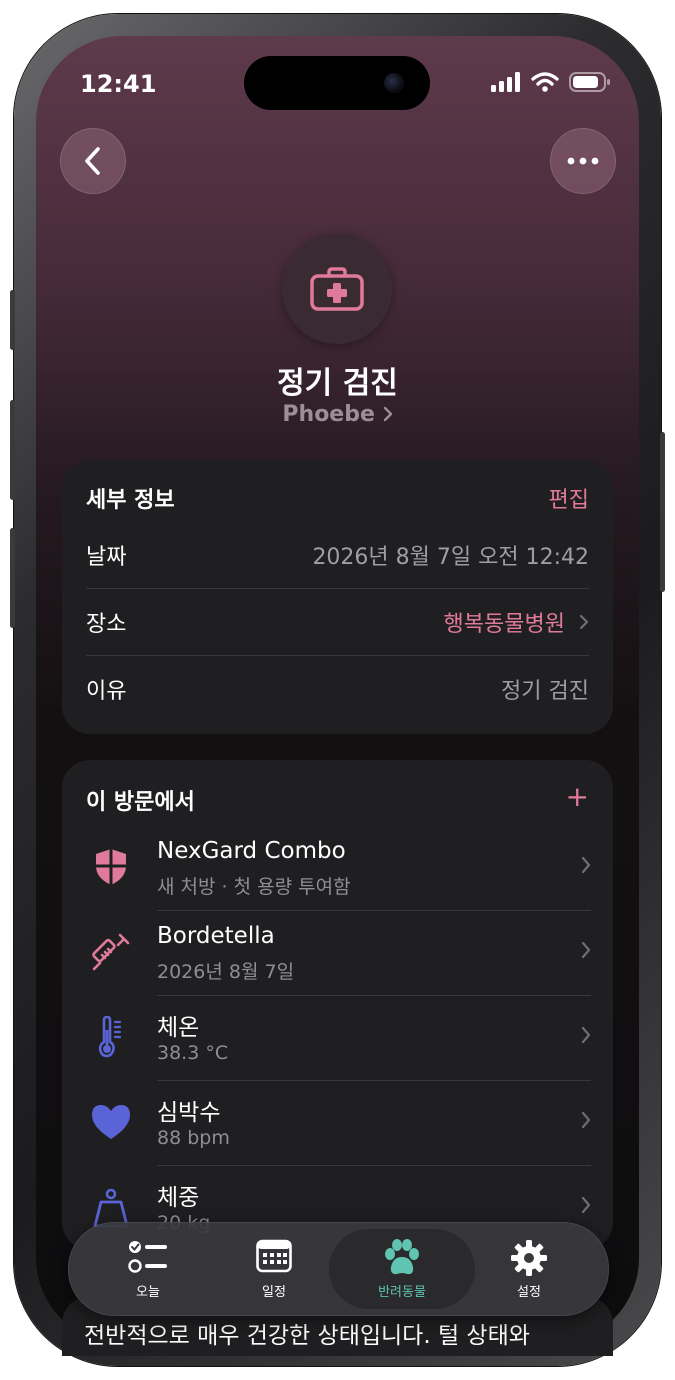 The width and height of the screenshot is (675, 1380). Describe the element at coordinates (337, 498) in the screenshot. I see `details-header: 세부 정보 편집` at that location.